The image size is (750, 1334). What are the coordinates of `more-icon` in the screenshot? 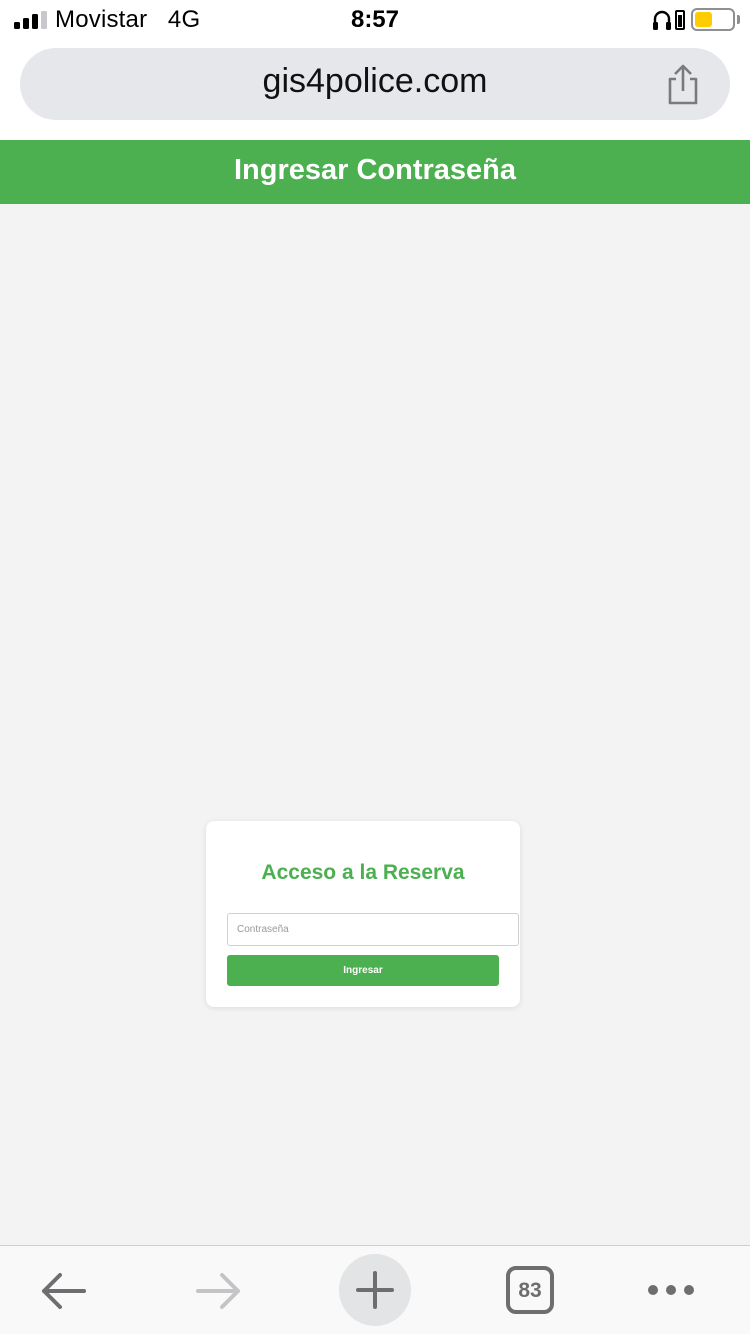 It's located at (671, 1290).